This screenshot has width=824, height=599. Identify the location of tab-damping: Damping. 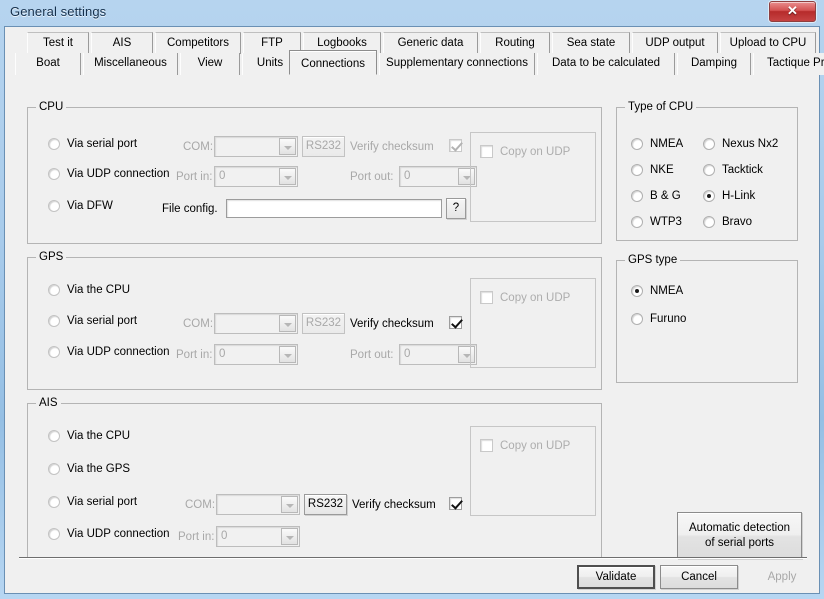
(714, 64).